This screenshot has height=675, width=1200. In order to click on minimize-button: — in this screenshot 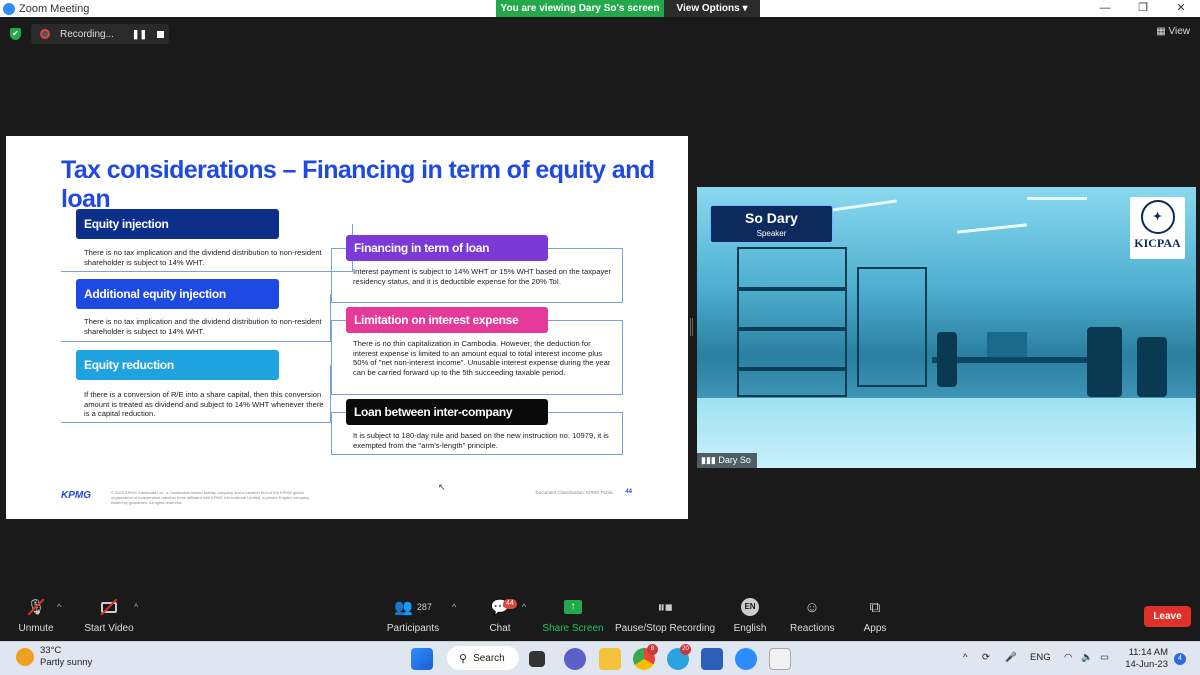, I will do `click(1105, 8)`.